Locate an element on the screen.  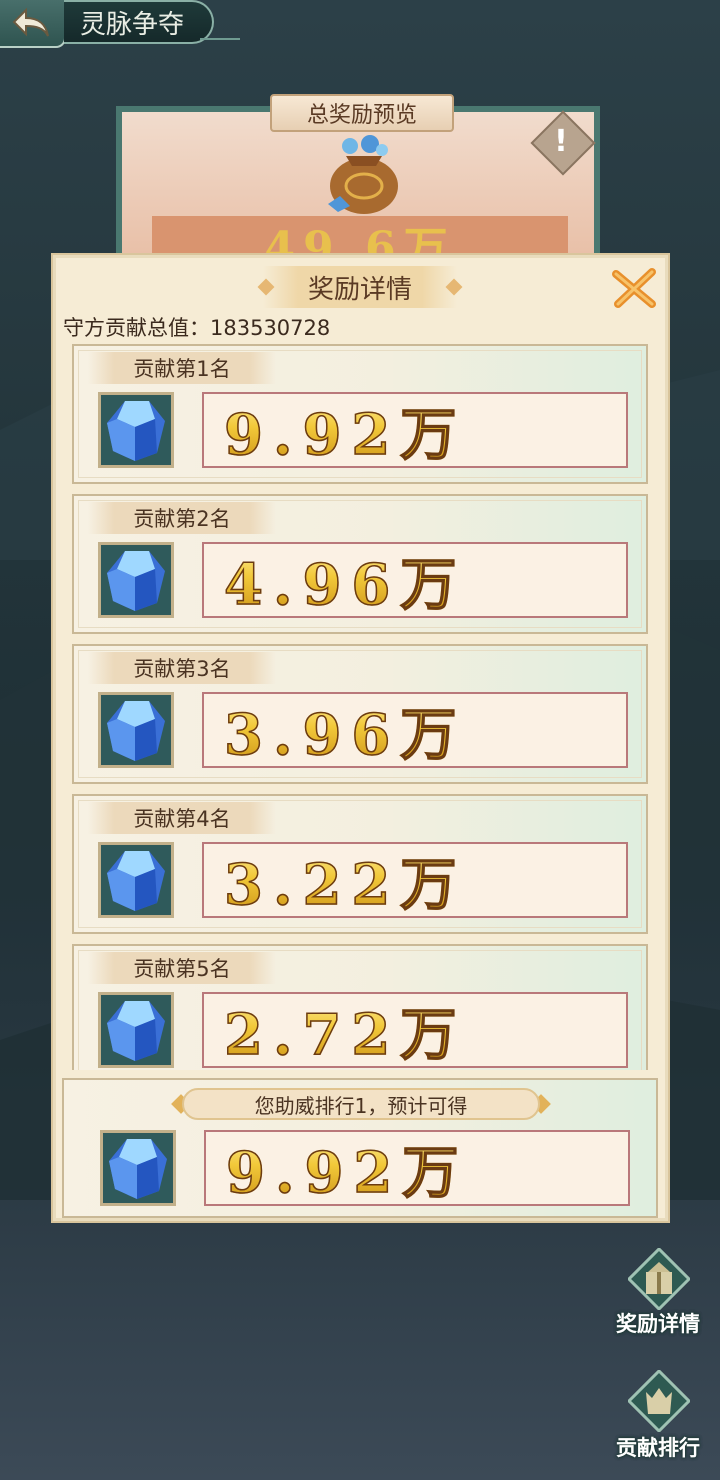
contribution-rank-button: 贡献排行 is located at coordinates (658, 1418).